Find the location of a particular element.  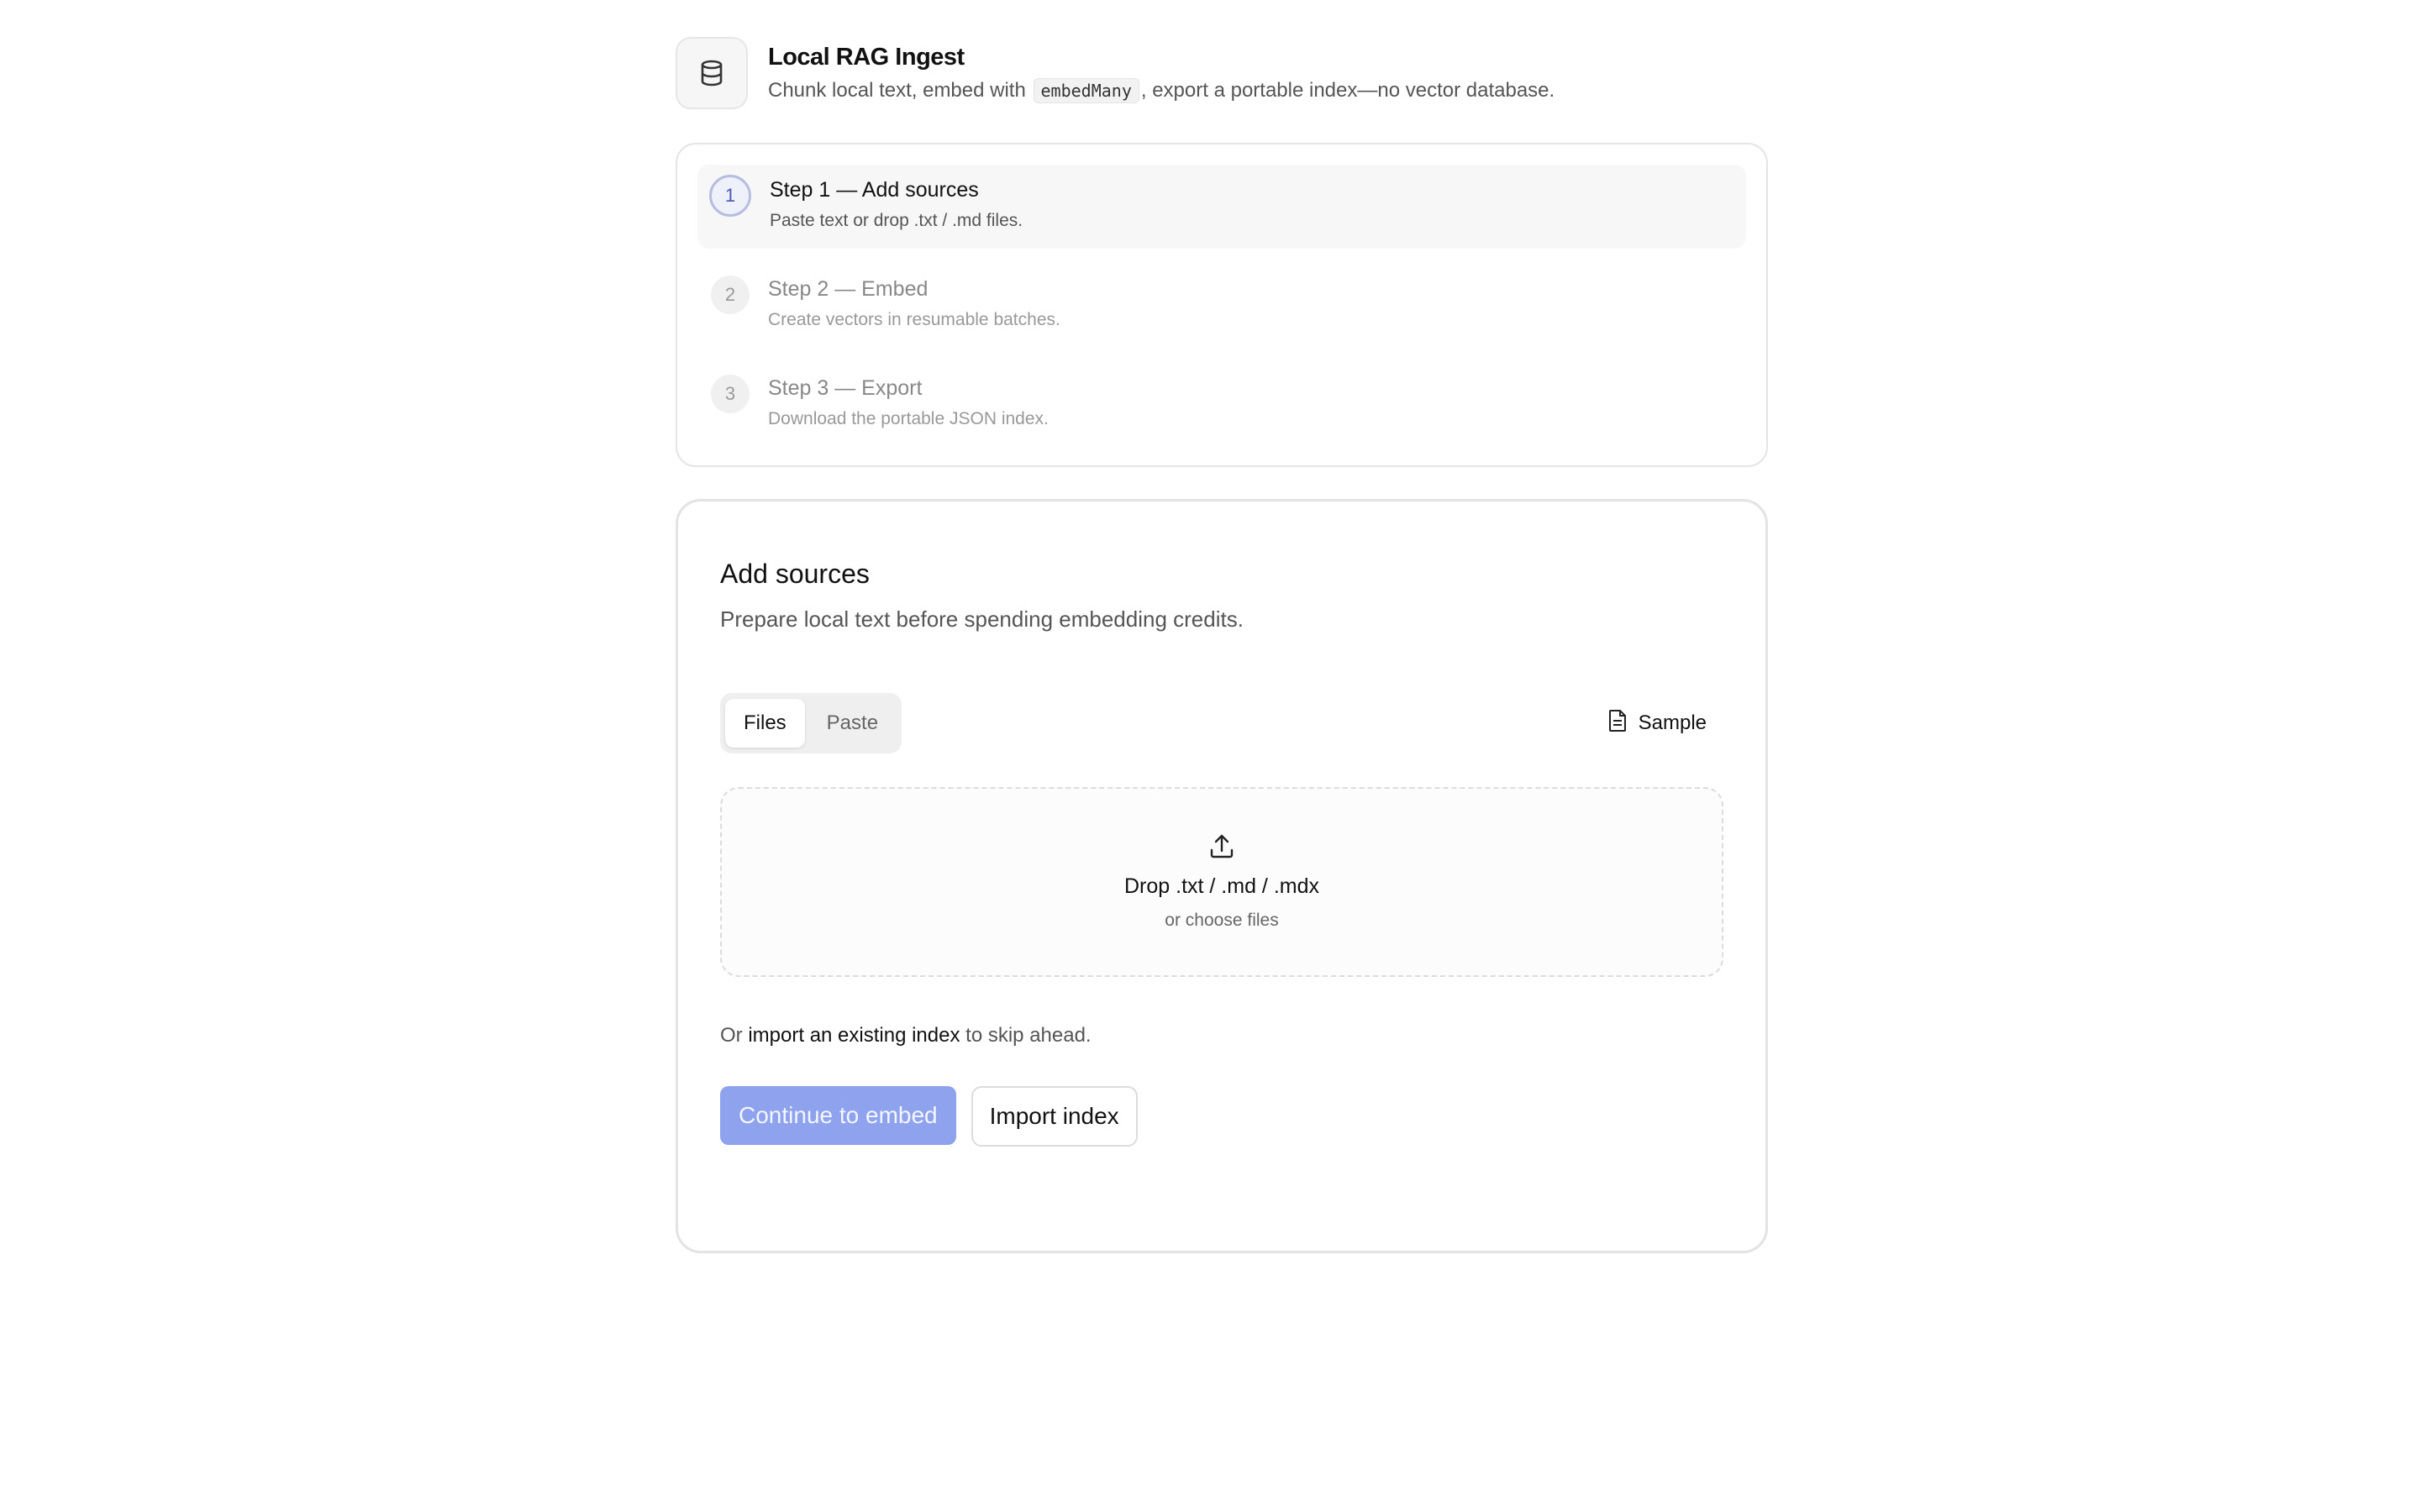

choose-files-link: or choose files is located at coordinates (1222, 921).